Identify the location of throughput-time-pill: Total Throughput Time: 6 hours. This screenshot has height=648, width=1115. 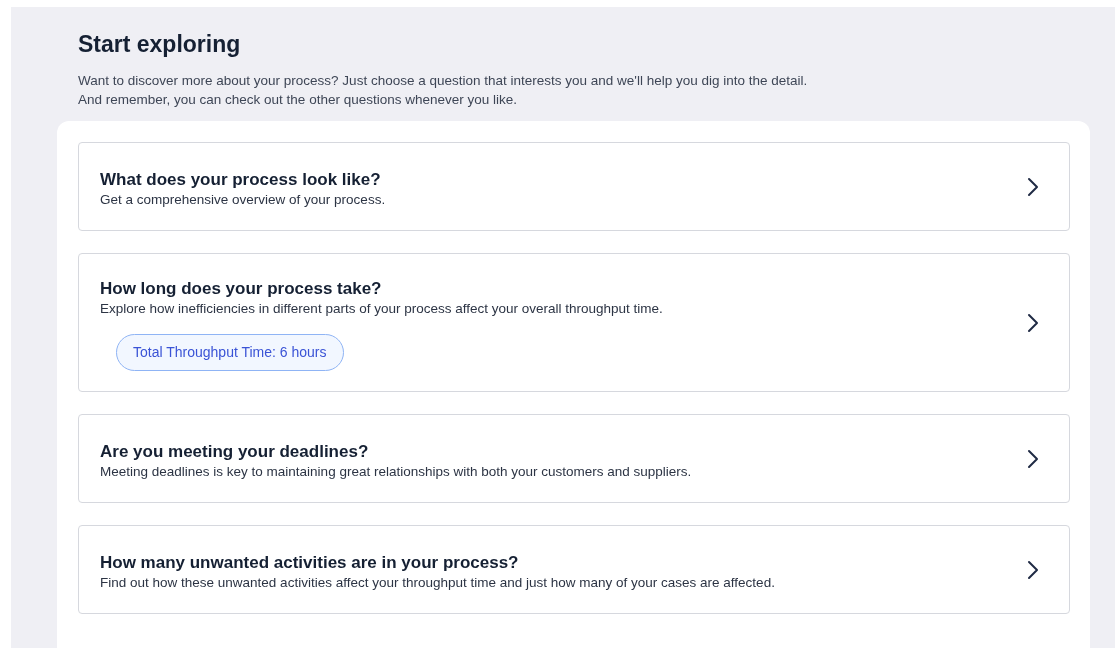
(230, 352).